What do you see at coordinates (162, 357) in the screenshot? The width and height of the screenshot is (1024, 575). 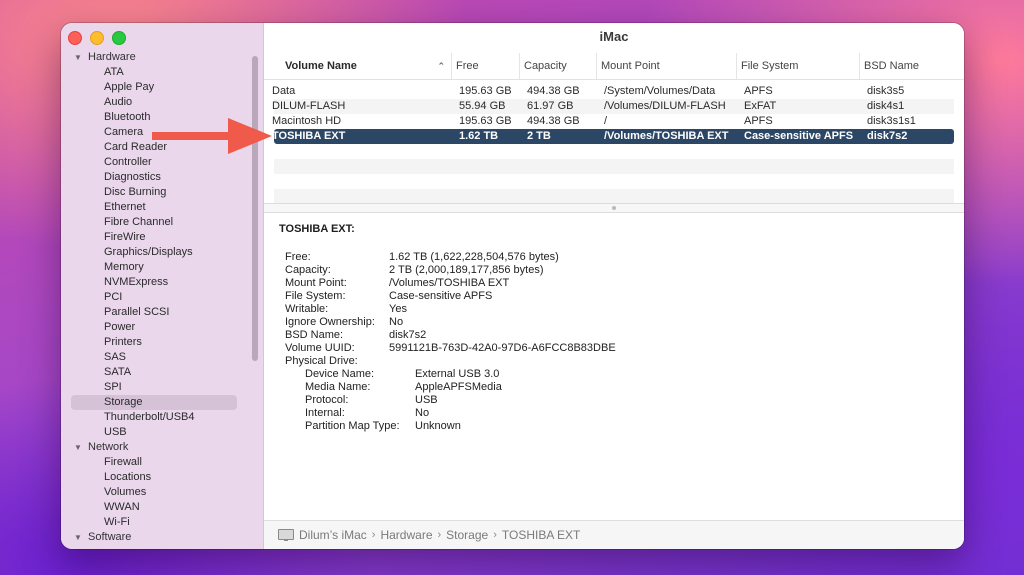 I see `sidebar-item-sas: SAS` at bounding box center [162, 357].